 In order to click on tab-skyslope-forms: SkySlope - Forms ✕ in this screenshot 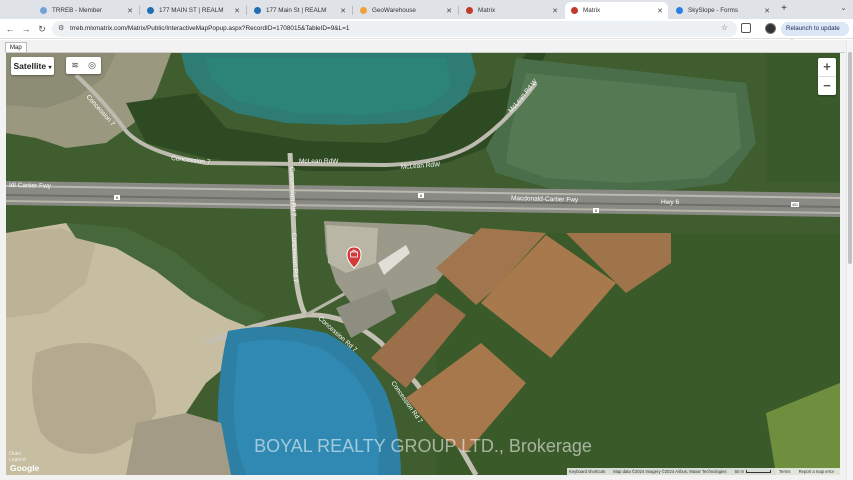, I will do `click(722, 10)`.